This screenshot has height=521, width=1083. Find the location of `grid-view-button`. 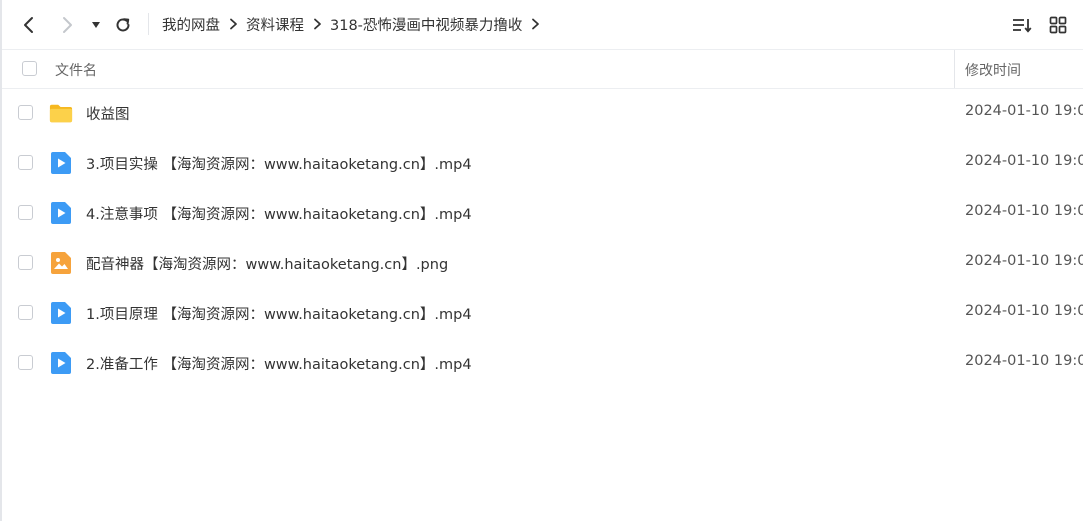

grid-view-button is located at coordinates (1058, 25).